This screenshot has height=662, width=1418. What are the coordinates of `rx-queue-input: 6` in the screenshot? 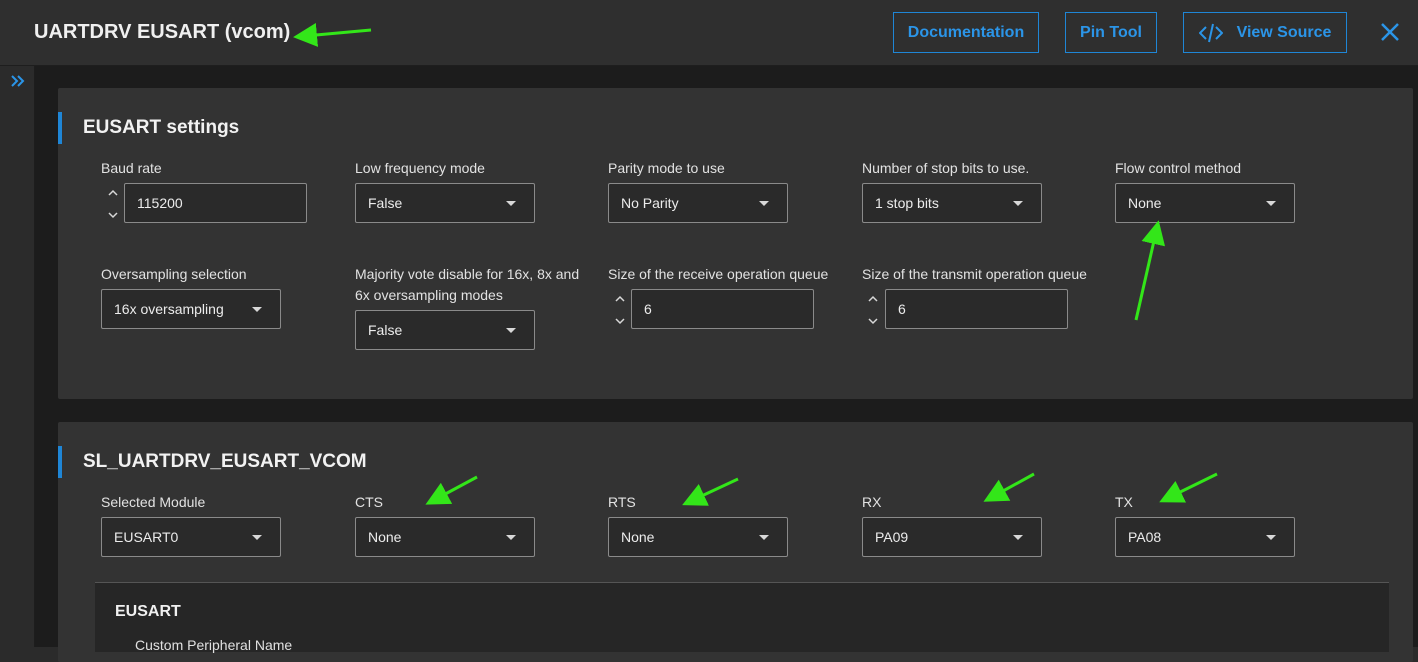 It's located at (722, 309).